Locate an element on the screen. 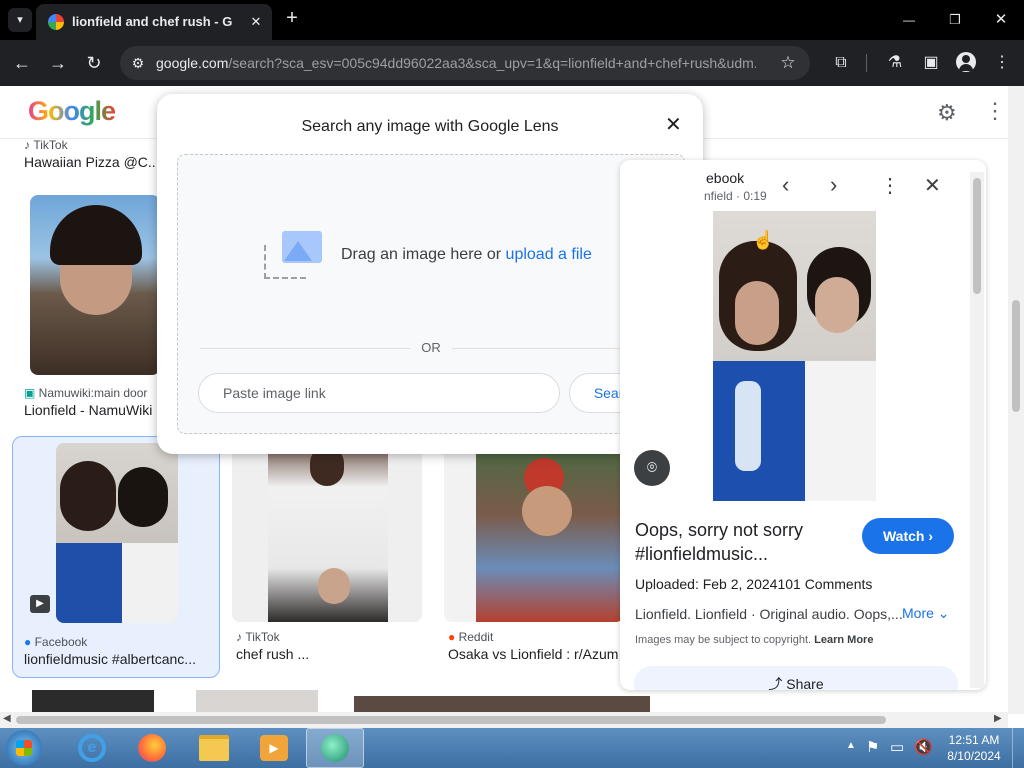 This screenshot has width=1024, height=768. drag-image-text: Drag an image here or is located at coordinates (421, 254).